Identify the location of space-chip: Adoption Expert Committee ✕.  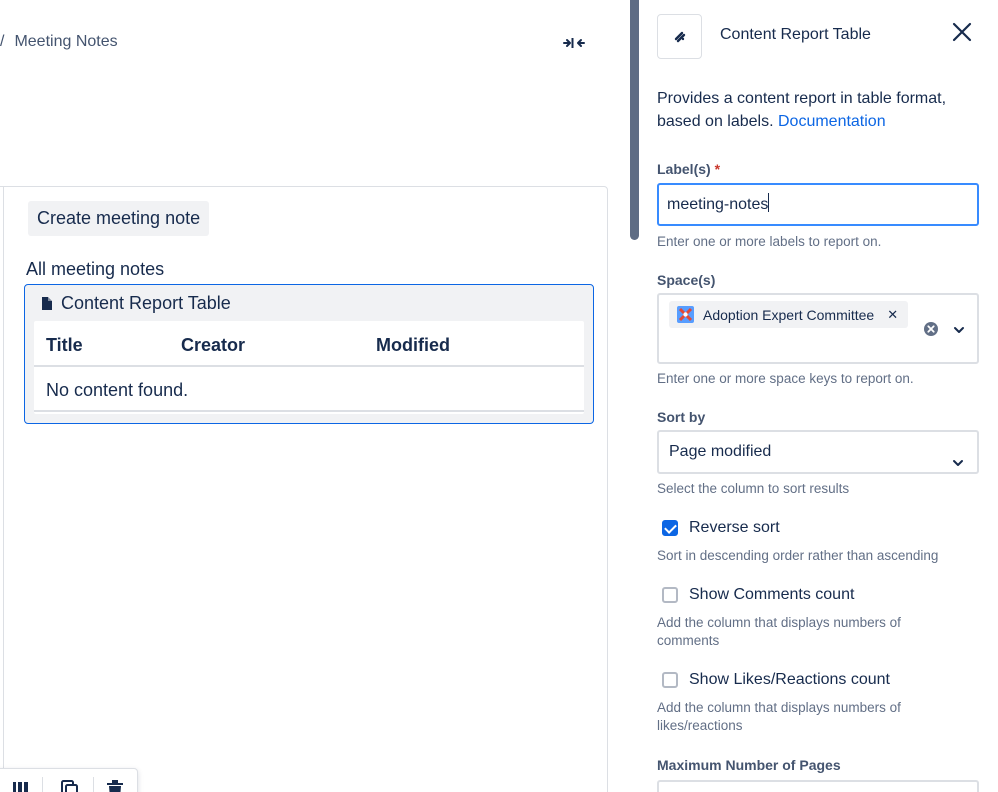
(789, 314).